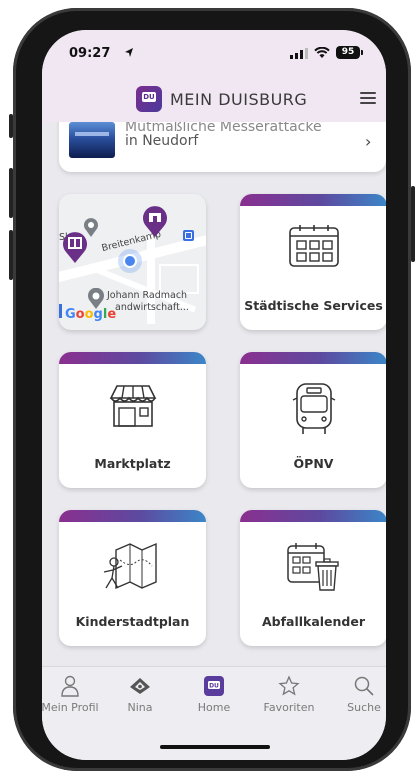 This screenshot has height=779, width=419. I want to click on tile-label: Abfallkalender, so click(313, 621).